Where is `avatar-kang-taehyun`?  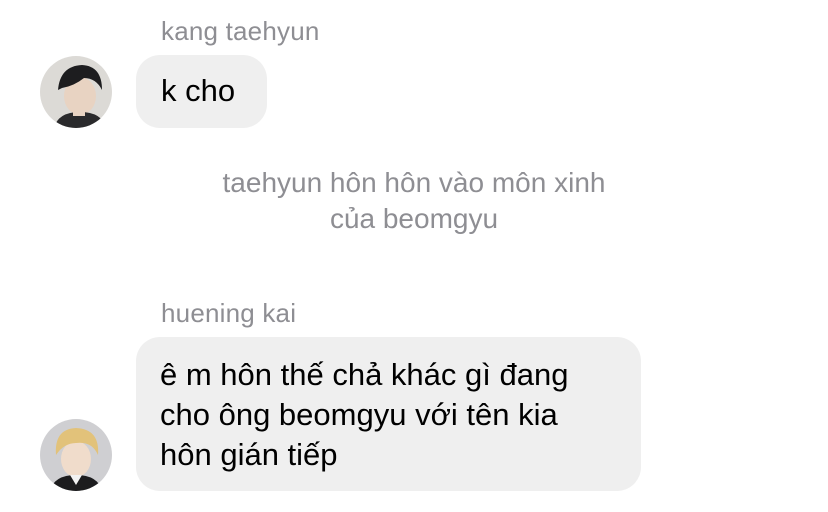 avatar-kang-taehyun is located at coordinates (76, 92).